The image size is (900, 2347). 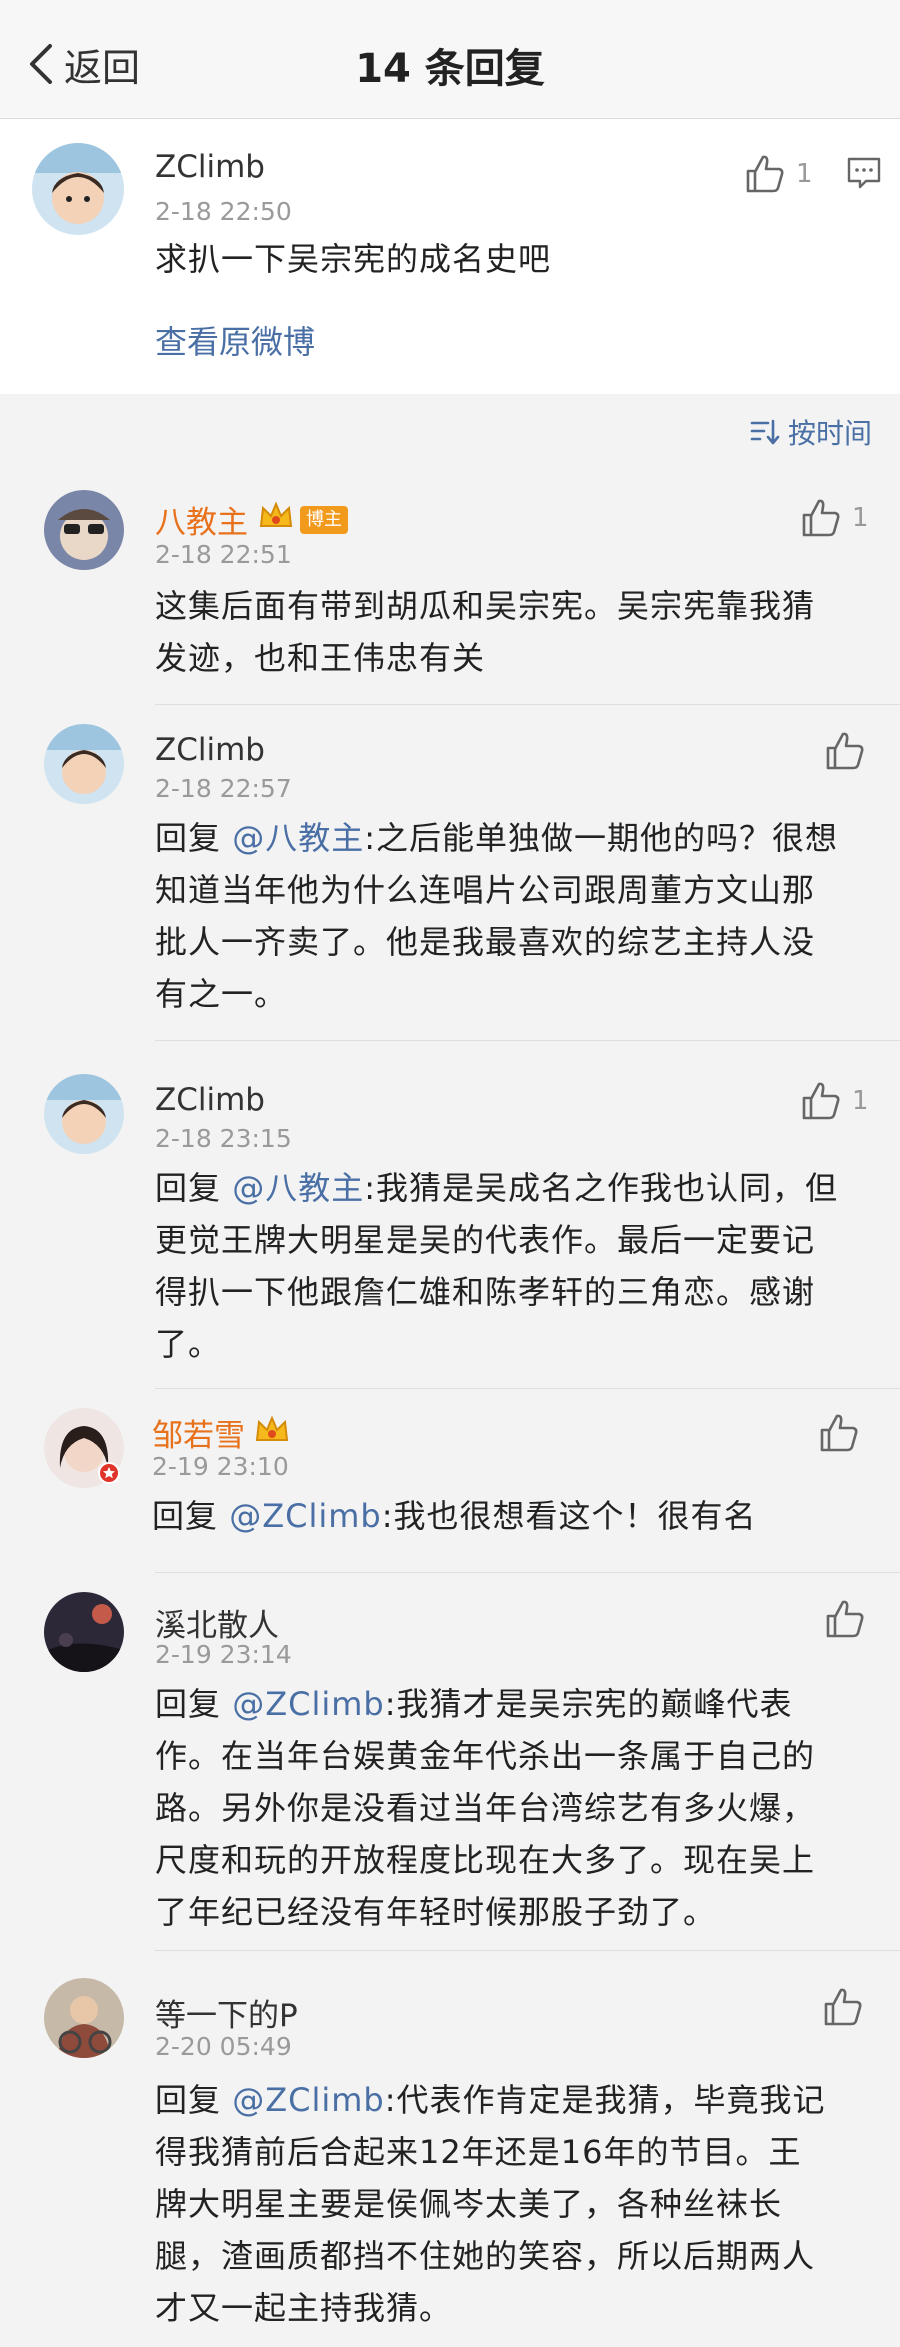 What do you see at coordinates (829, 433) in the screenshot?
I see `sort-label: 按时间` at bounding box center [829, 433].